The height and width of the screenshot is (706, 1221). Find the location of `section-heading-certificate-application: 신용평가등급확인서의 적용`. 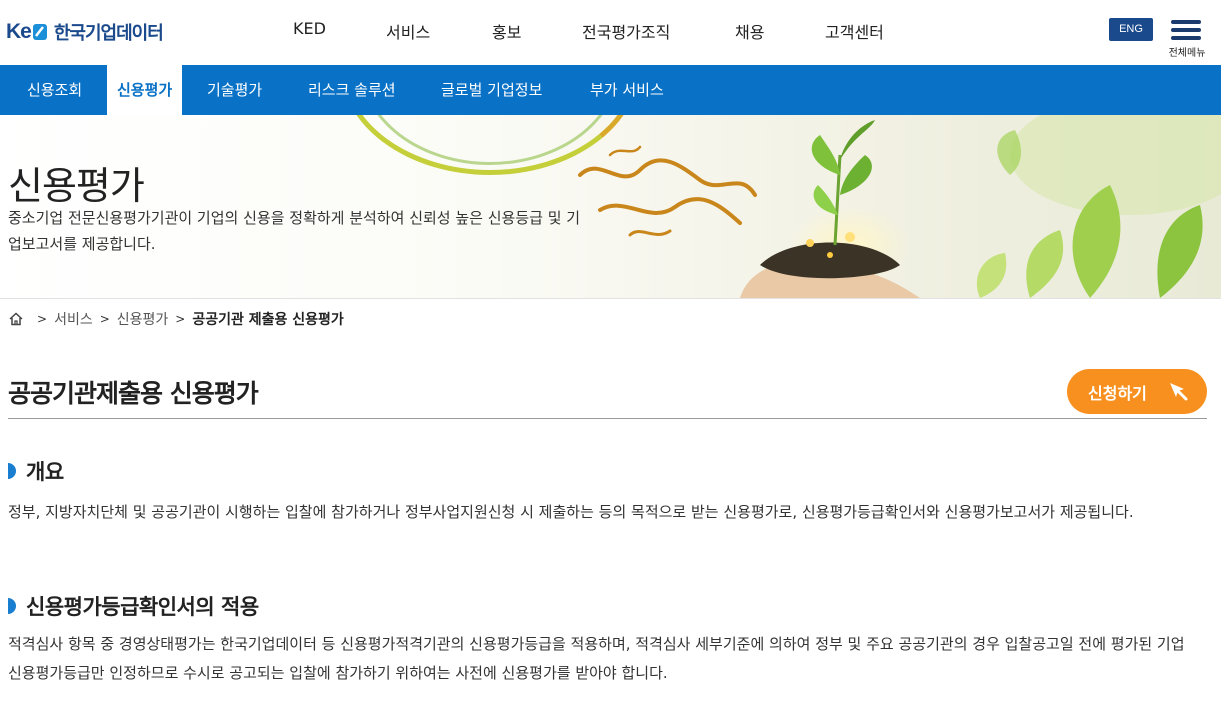

section-heading-certificate-application: 신용평가등급확인서의 적용 is located at coordinates (133, 606).